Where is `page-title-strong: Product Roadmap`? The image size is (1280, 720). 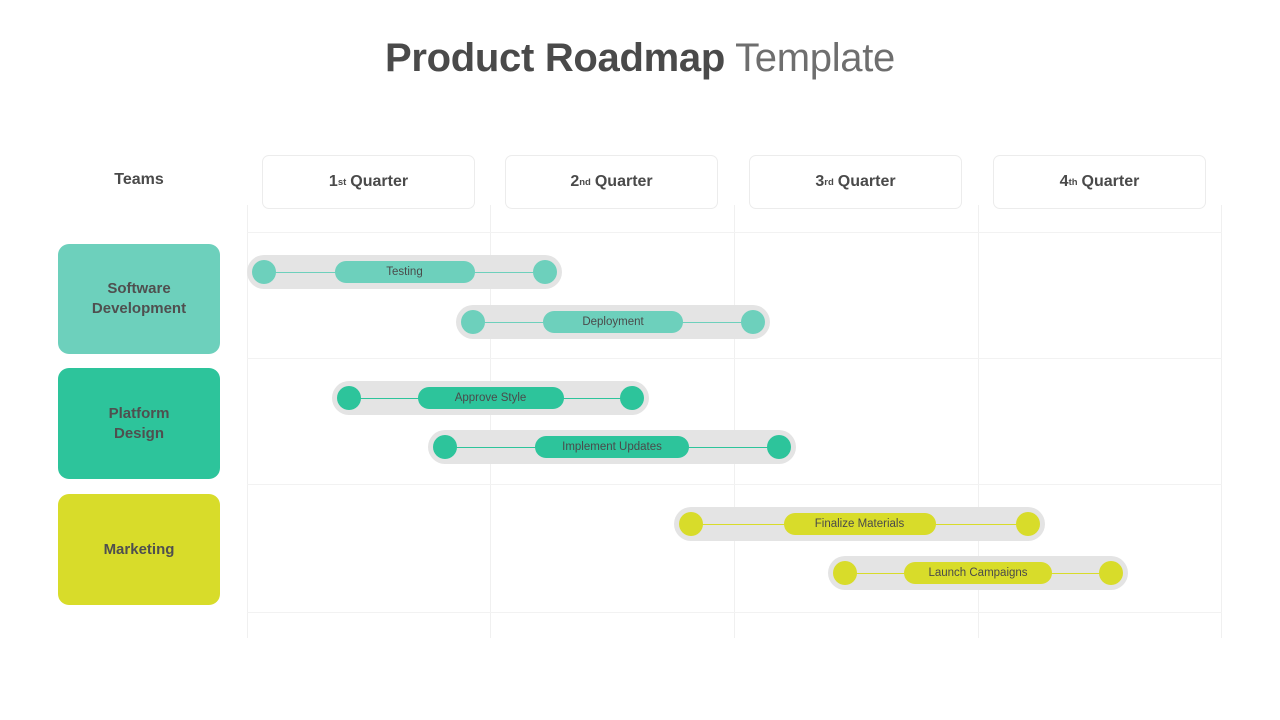 page-title-strong: Product Roadmap is located at coordinates (555, 58).